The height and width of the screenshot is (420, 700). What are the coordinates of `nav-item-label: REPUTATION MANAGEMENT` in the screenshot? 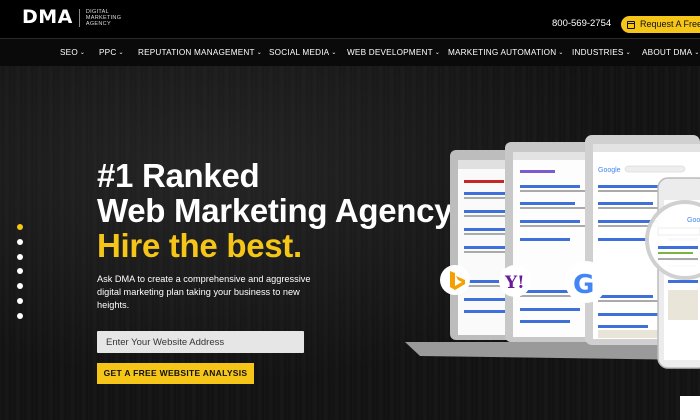 It's located at (196, 52).